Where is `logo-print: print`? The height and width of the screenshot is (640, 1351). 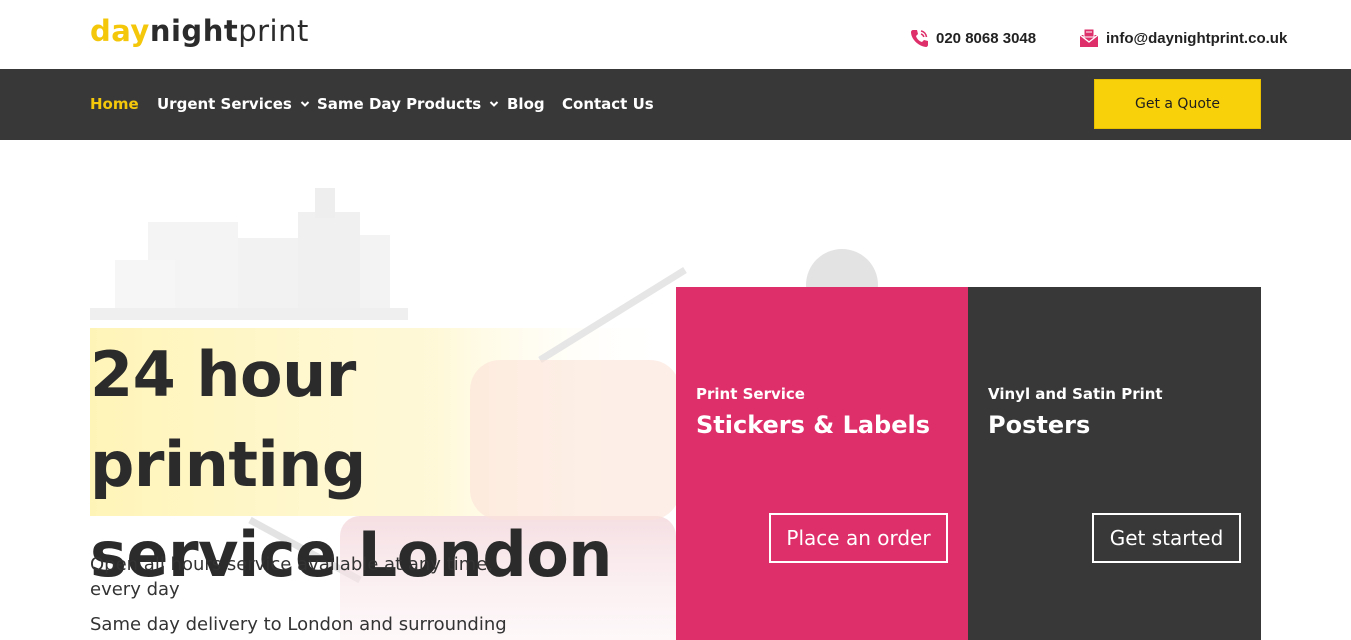 logo-print: print is located at coordinates (273, 31).